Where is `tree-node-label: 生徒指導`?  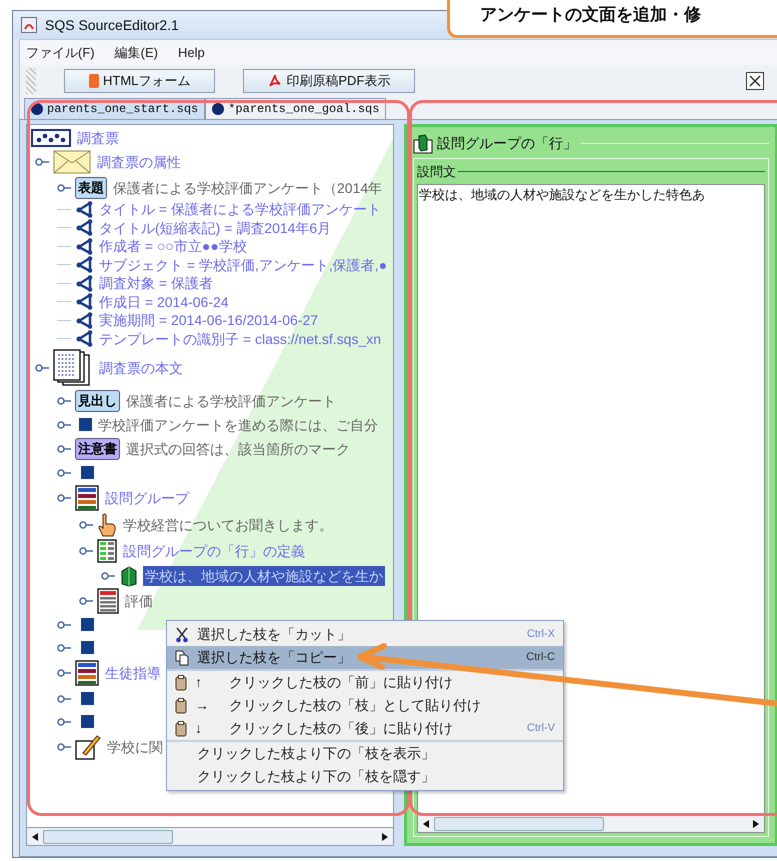 tree-node-label: 生徒指導 is located at coordinates (133, 673).